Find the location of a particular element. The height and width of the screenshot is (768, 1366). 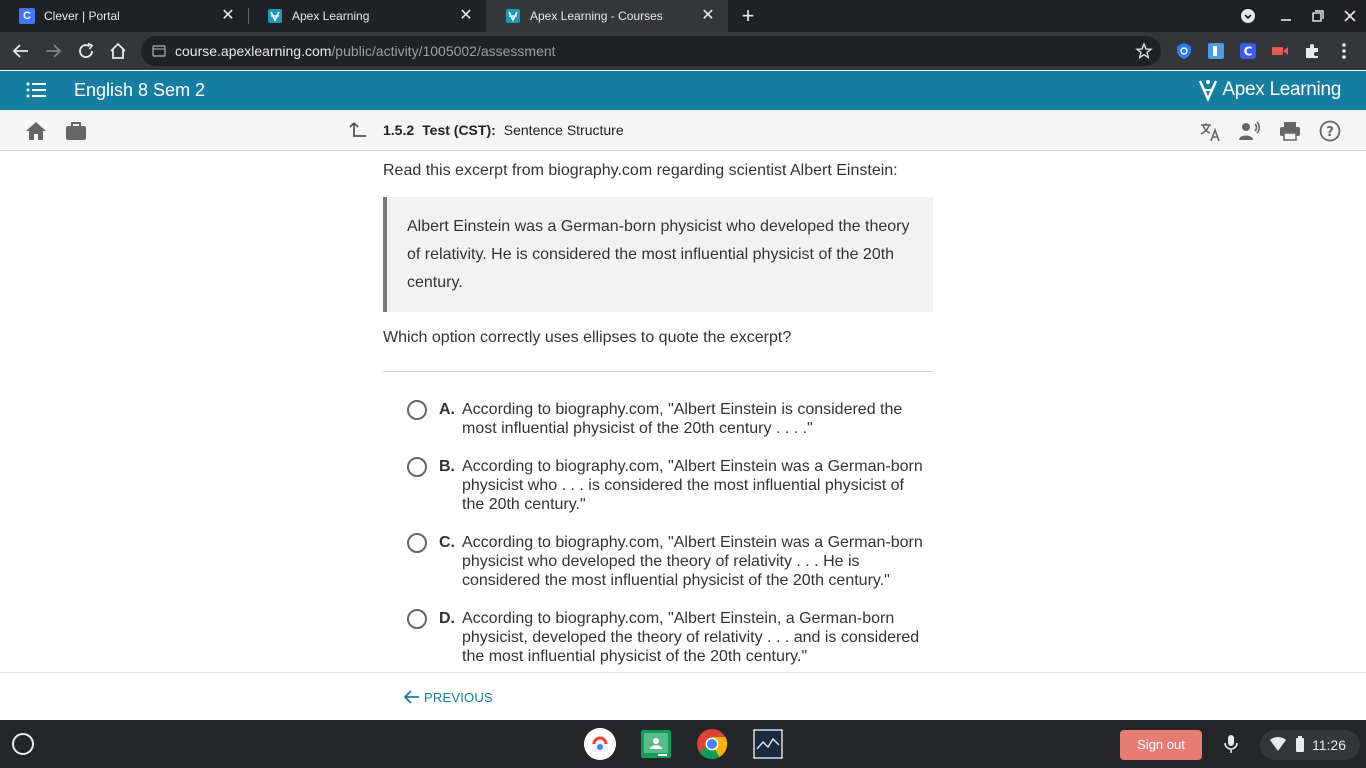

tab-title: Apex Learning - Courses is located at coordinates (596, 16).